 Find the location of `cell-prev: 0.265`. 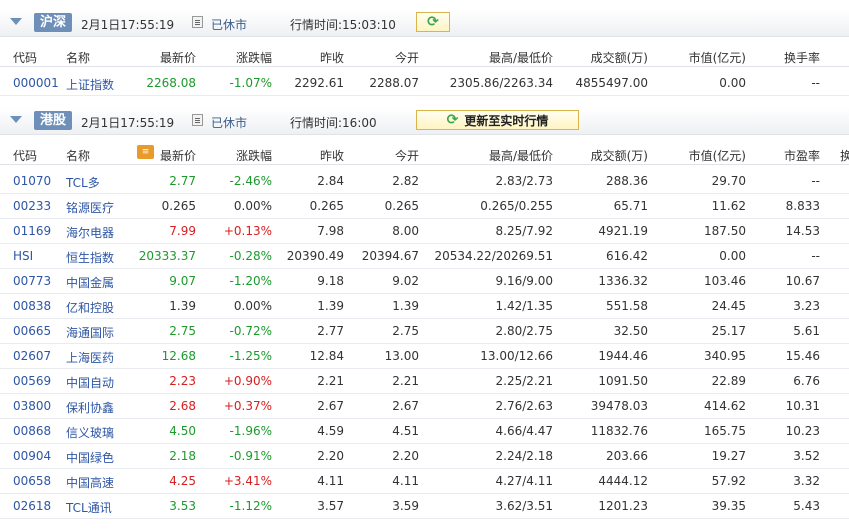

cell-prev: 0.265 is located at coordinates (326, 206).